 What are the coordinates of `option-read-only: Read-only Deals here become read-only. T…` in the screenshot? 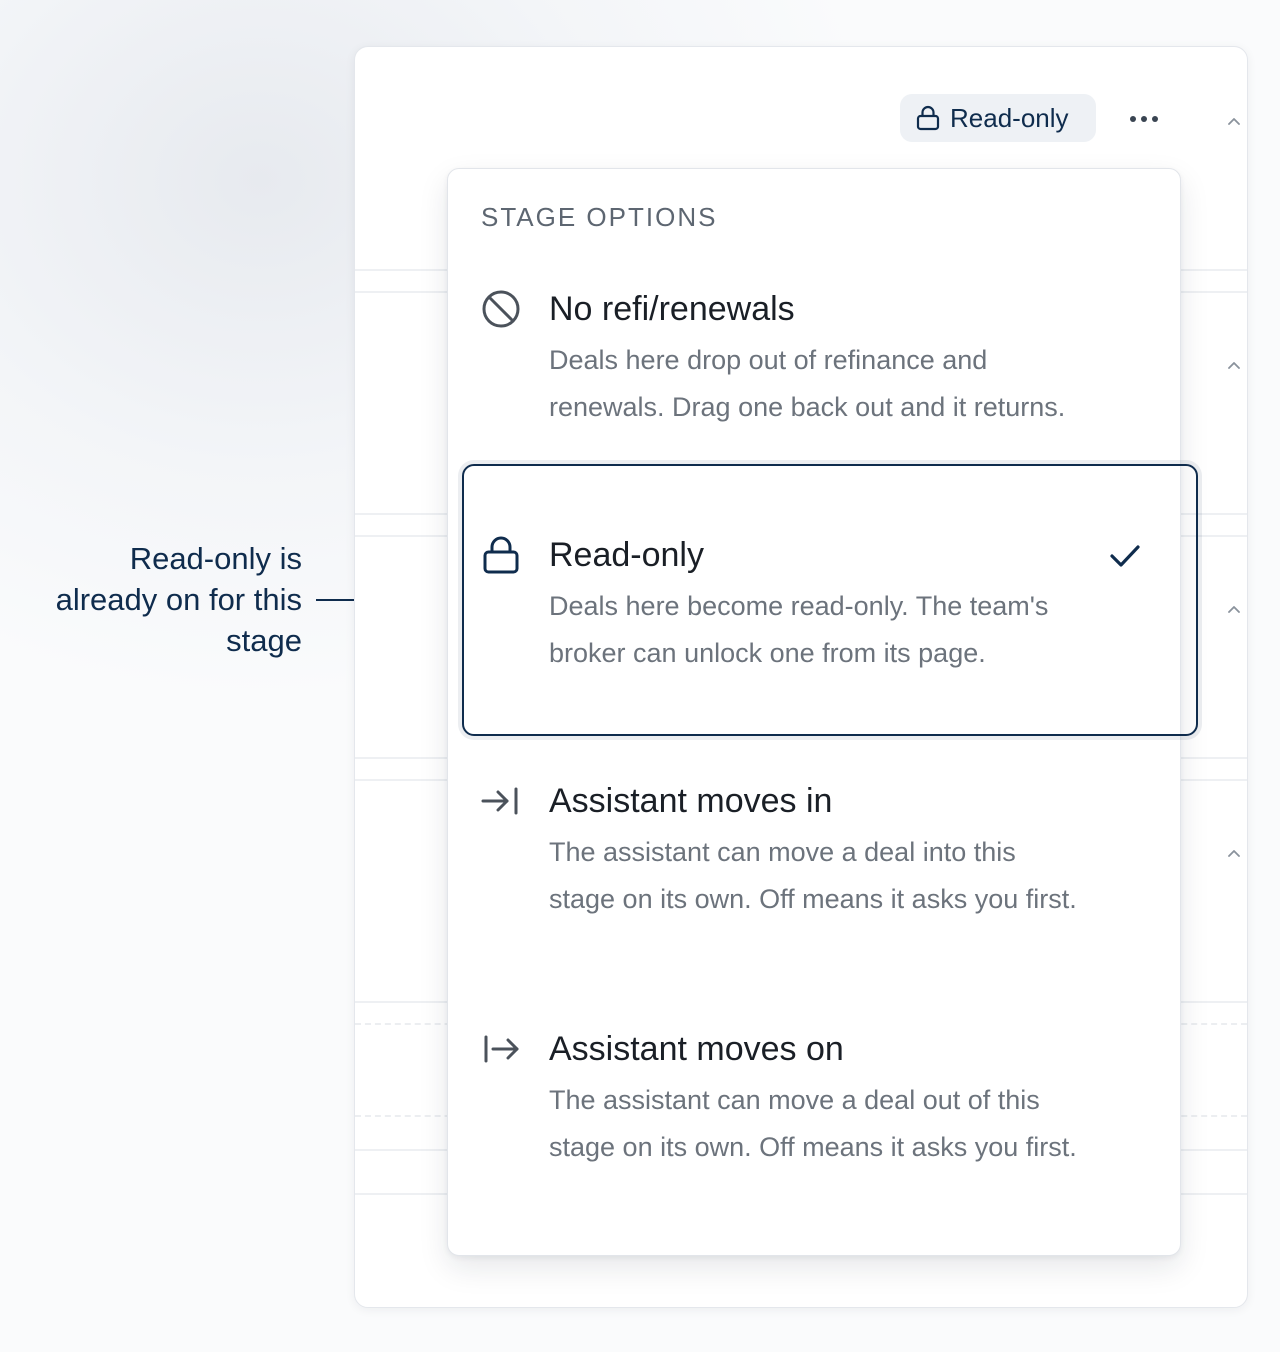 It's located at (814, 625).